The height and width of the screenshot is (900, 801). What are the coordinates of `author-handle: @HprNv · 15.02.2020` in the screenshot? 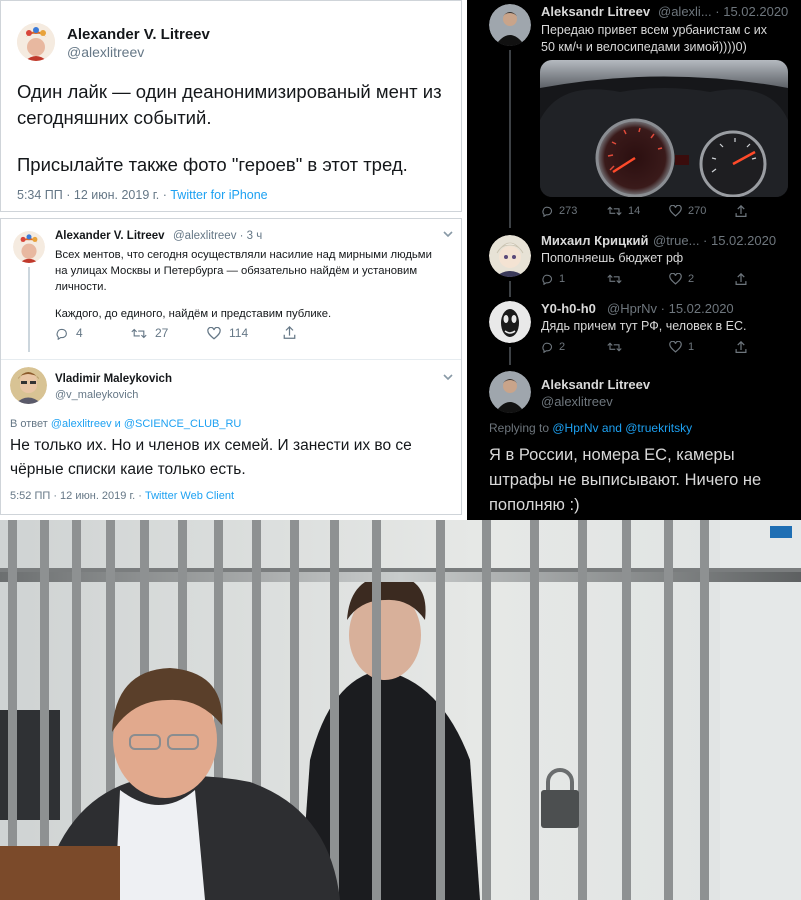 It's located at (670, 308).